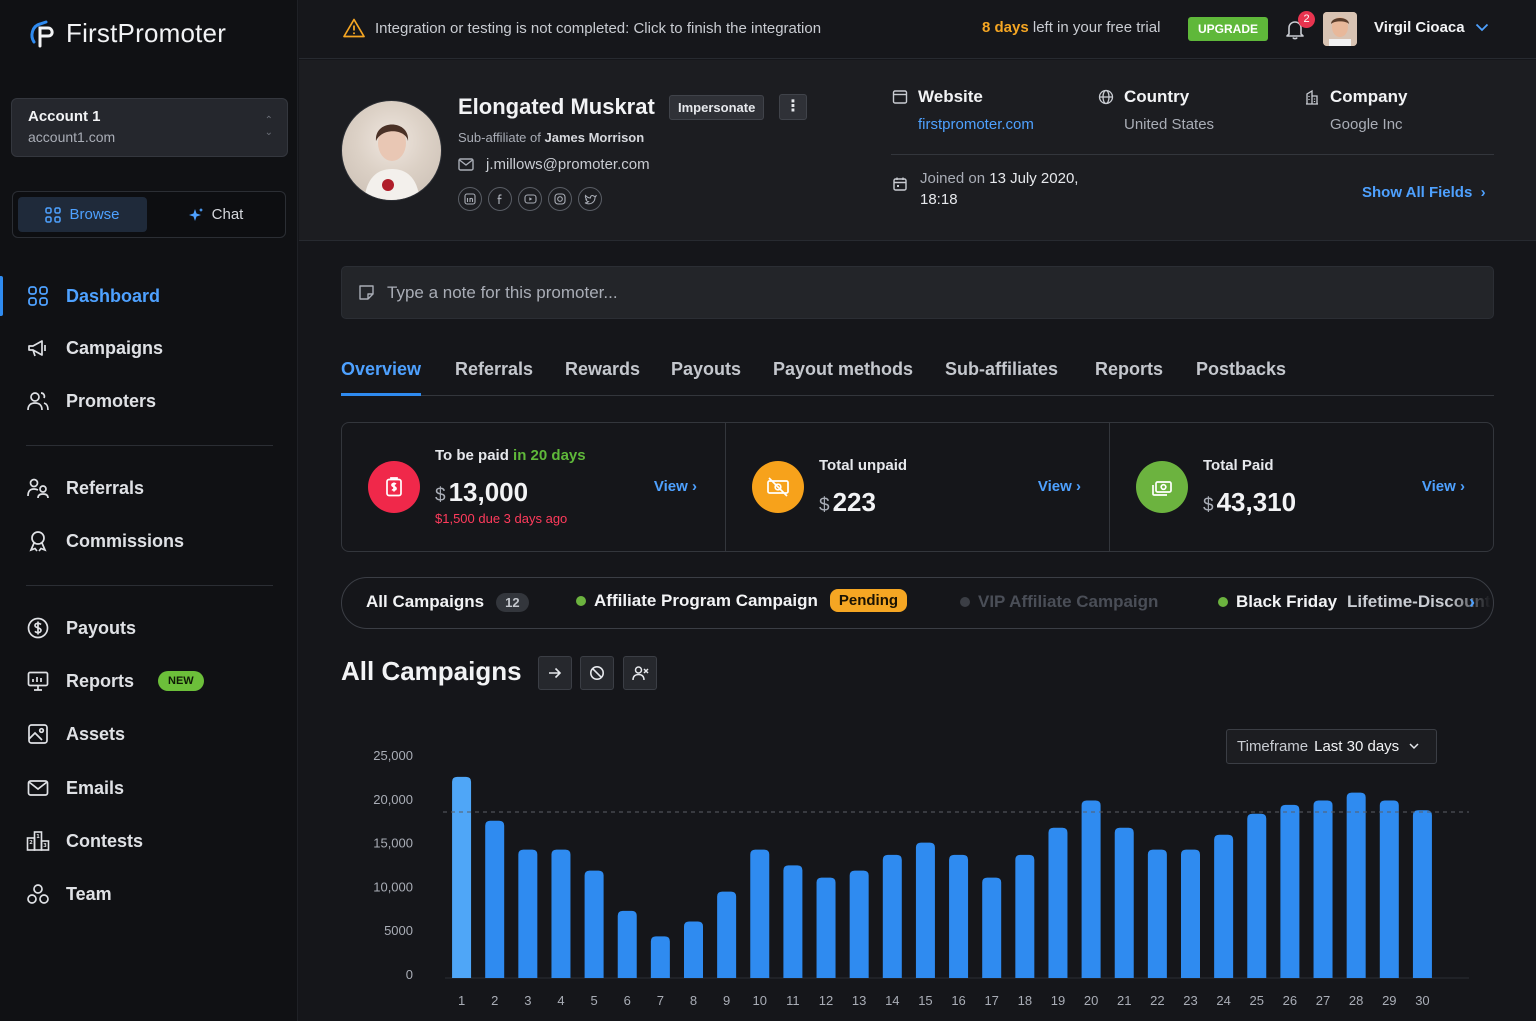  Describe the element at coordinates (1169, 124) in the screenshot. I see `country-value: United States` at that location.